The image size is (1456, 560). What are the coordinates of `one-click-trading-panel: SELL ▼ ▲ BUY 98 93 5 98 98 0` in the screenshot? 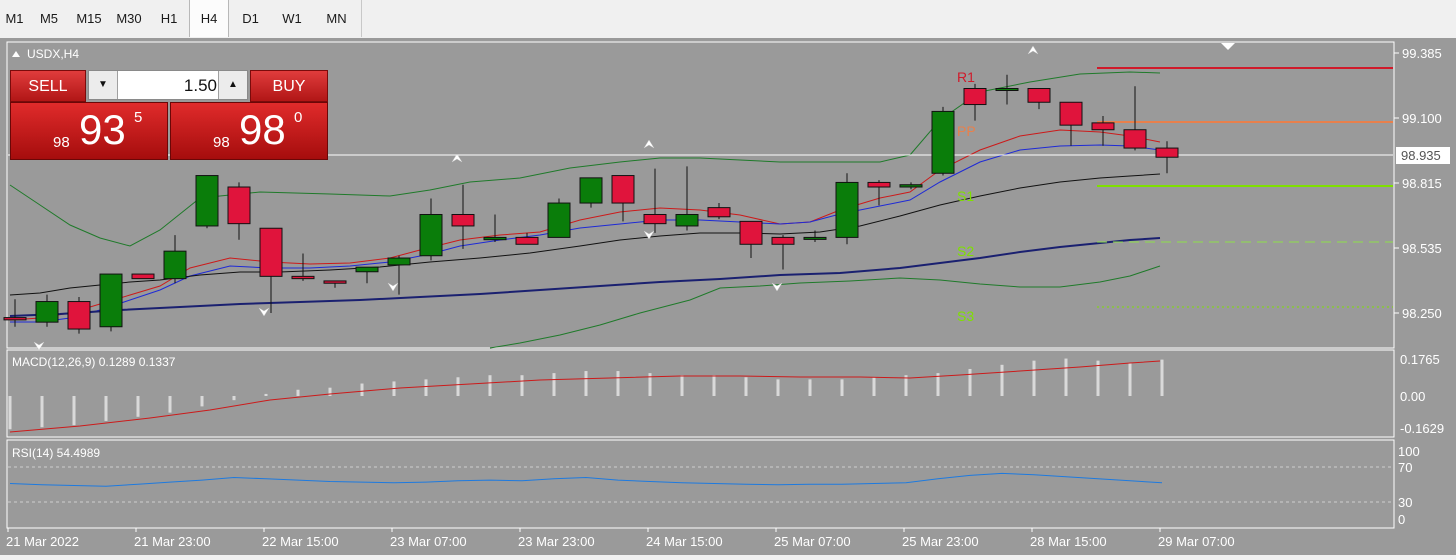 It's located at (169, 115).